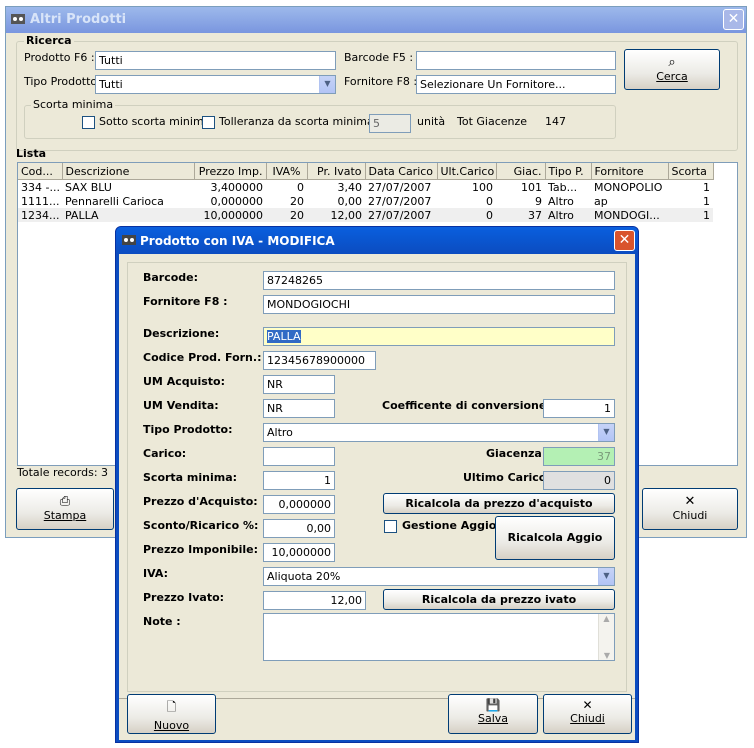 Image resolution: width=754 pixels, height=748 pixels. What do you see at coordinates (284, 336) in the screenshot?
I see `descrizione-value: PALLA` at bounding box center [284, 336].